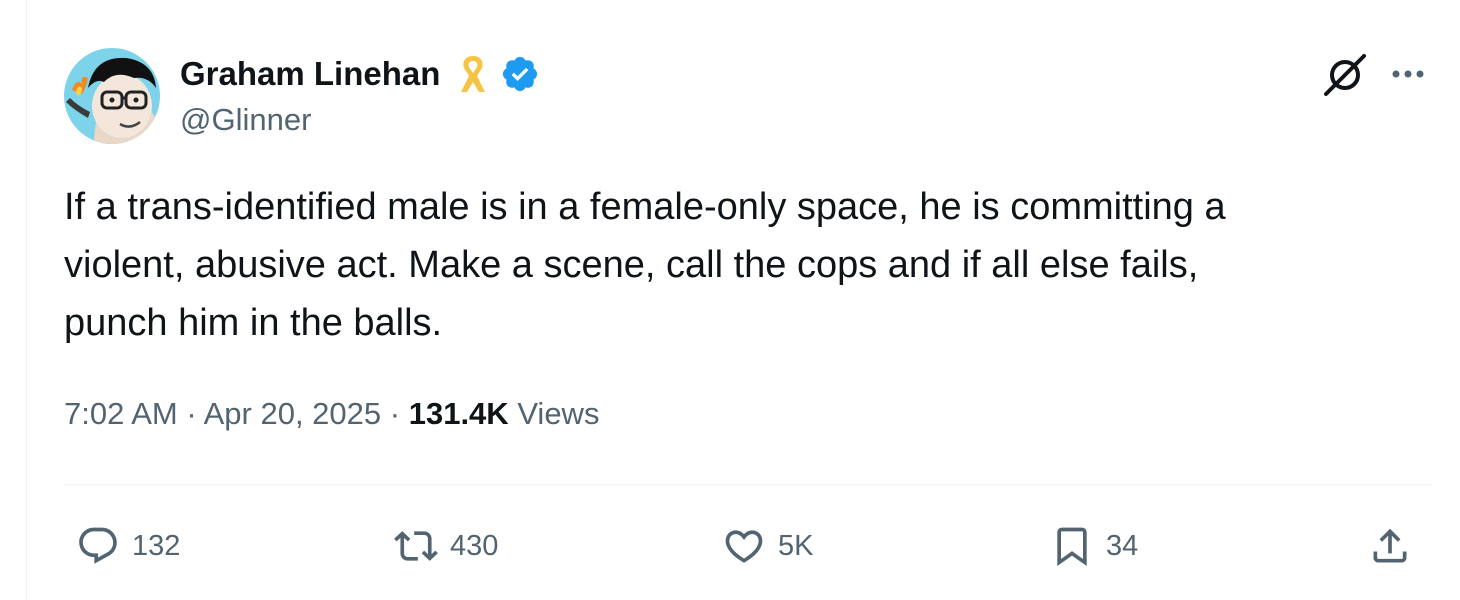 The image size is (1460, 600). What do you see at coordinates (767, 546) in the screenshot?
I see `like-button: 5K` at bounding box center [767, 546].